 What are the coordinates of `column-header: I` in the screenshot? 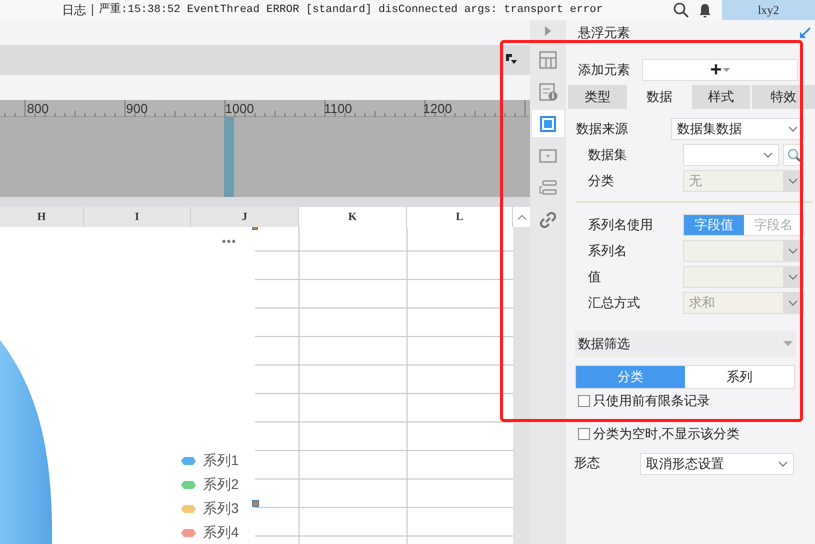 It's located at (137, 217).